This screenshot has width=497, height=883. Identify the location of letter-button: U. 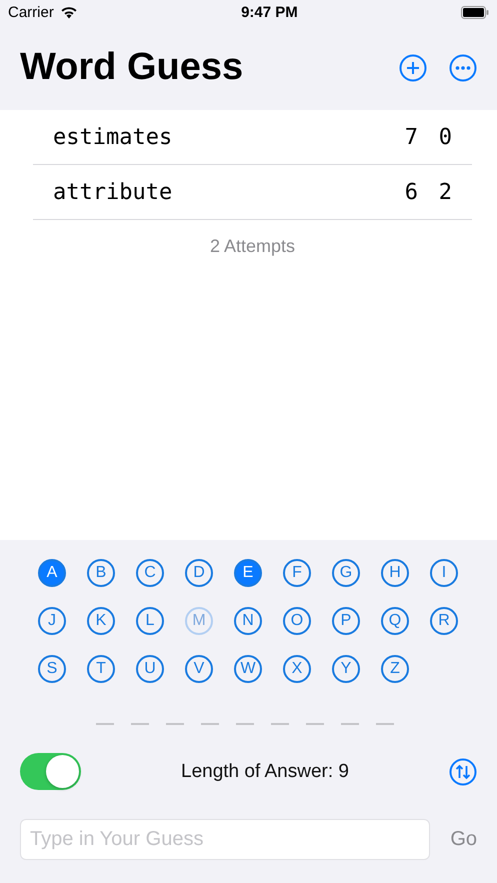
(150, 669).